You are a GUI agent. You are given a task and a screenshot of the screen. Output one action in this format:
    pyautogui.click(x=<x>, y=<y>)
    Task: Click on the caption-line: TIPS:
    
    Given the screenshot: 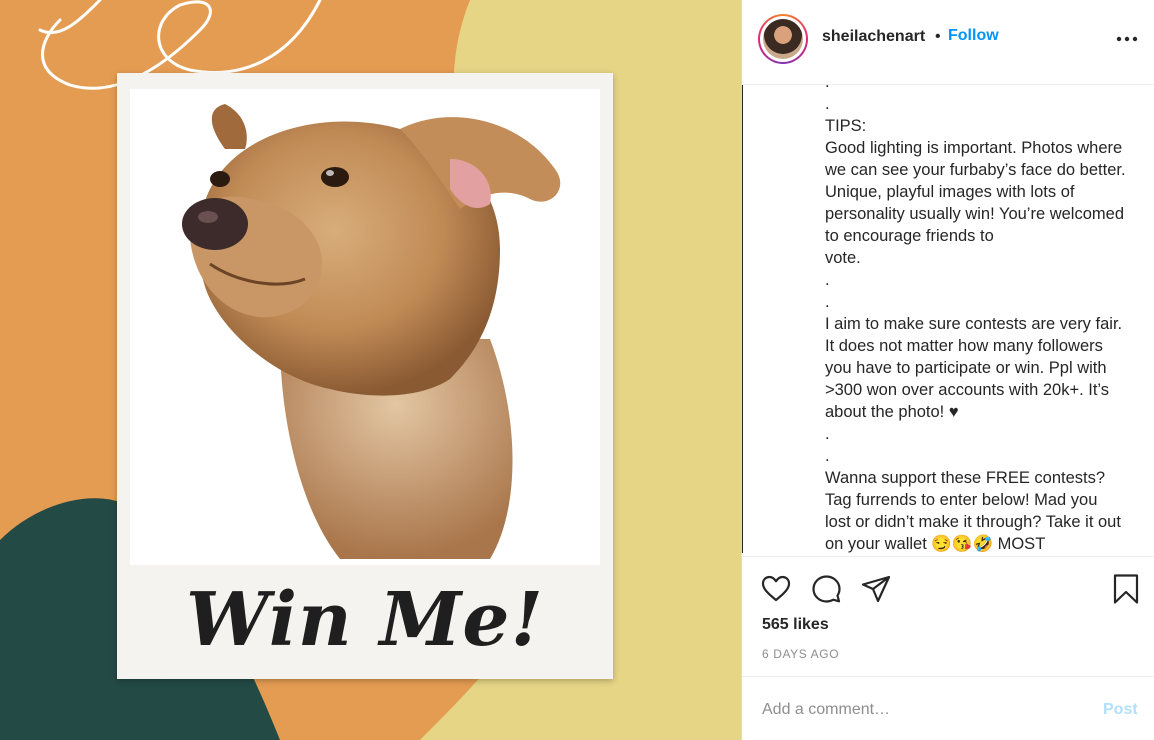 What is the action you would take?
    pyautogui.click(x=846, y=126)
    